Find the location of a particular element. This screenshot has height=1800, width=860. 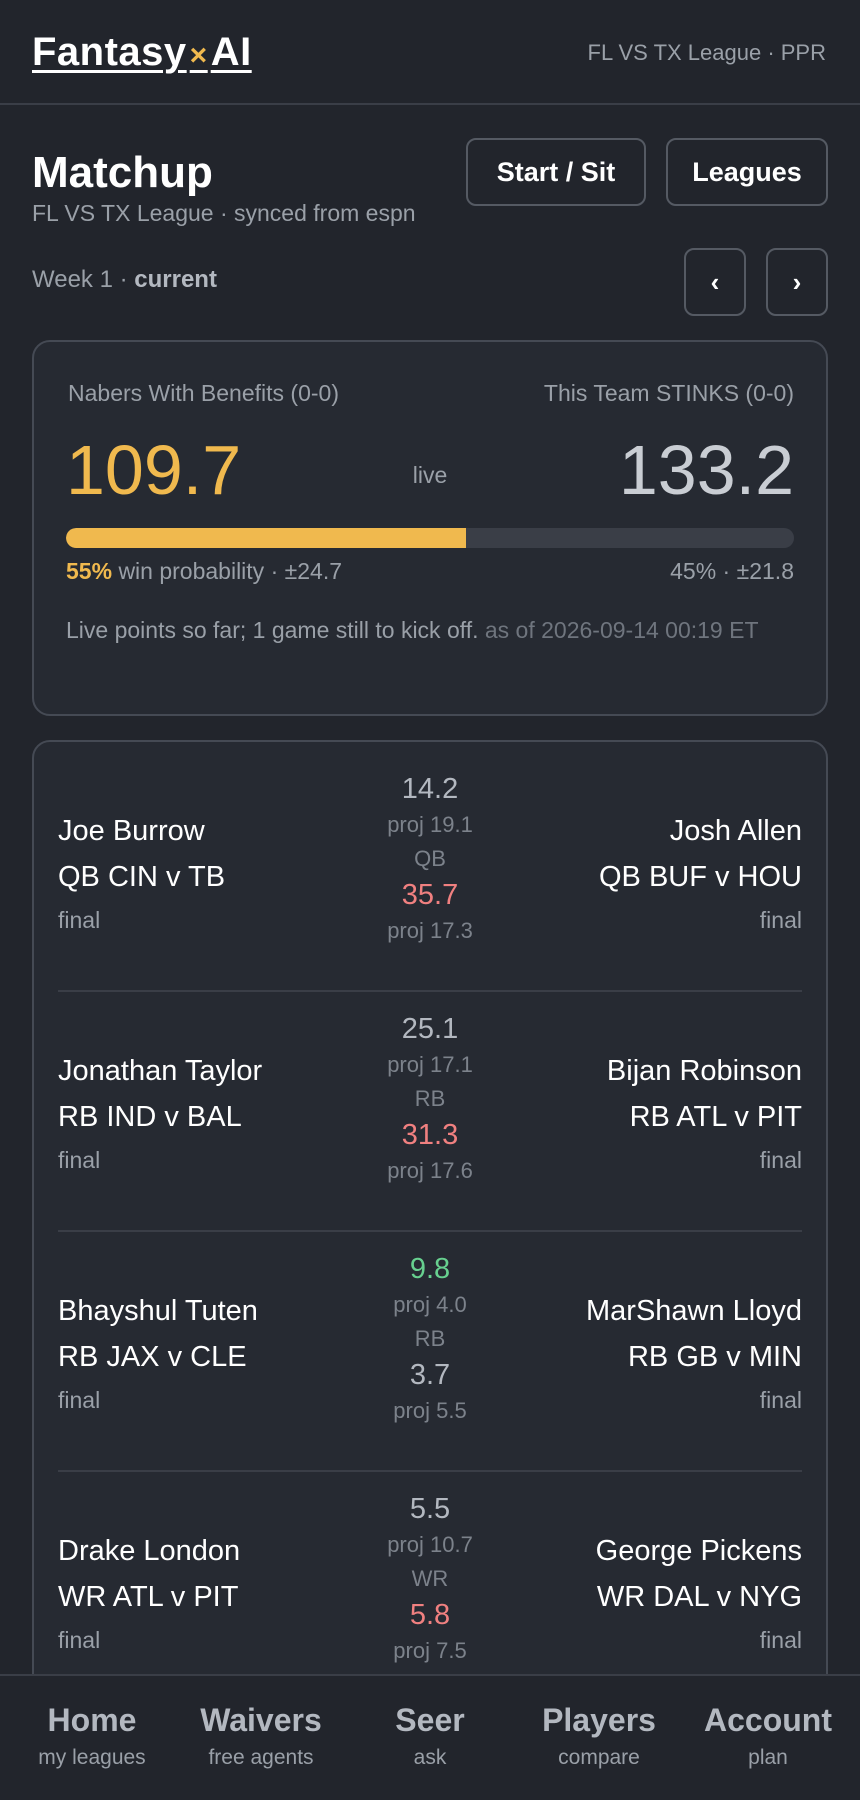

logo-text-part1: Fantasy is located at coordinates (109, 52).